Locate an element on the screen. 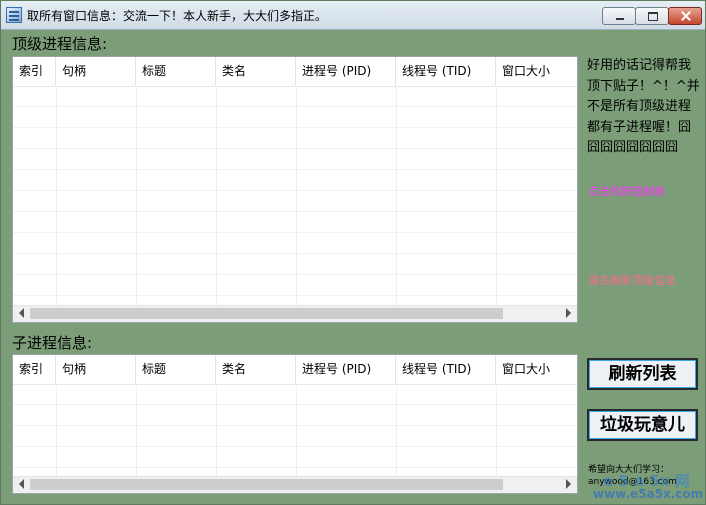 The image size is (706, 505). maximize-icon is located at coordinates (652, 16).